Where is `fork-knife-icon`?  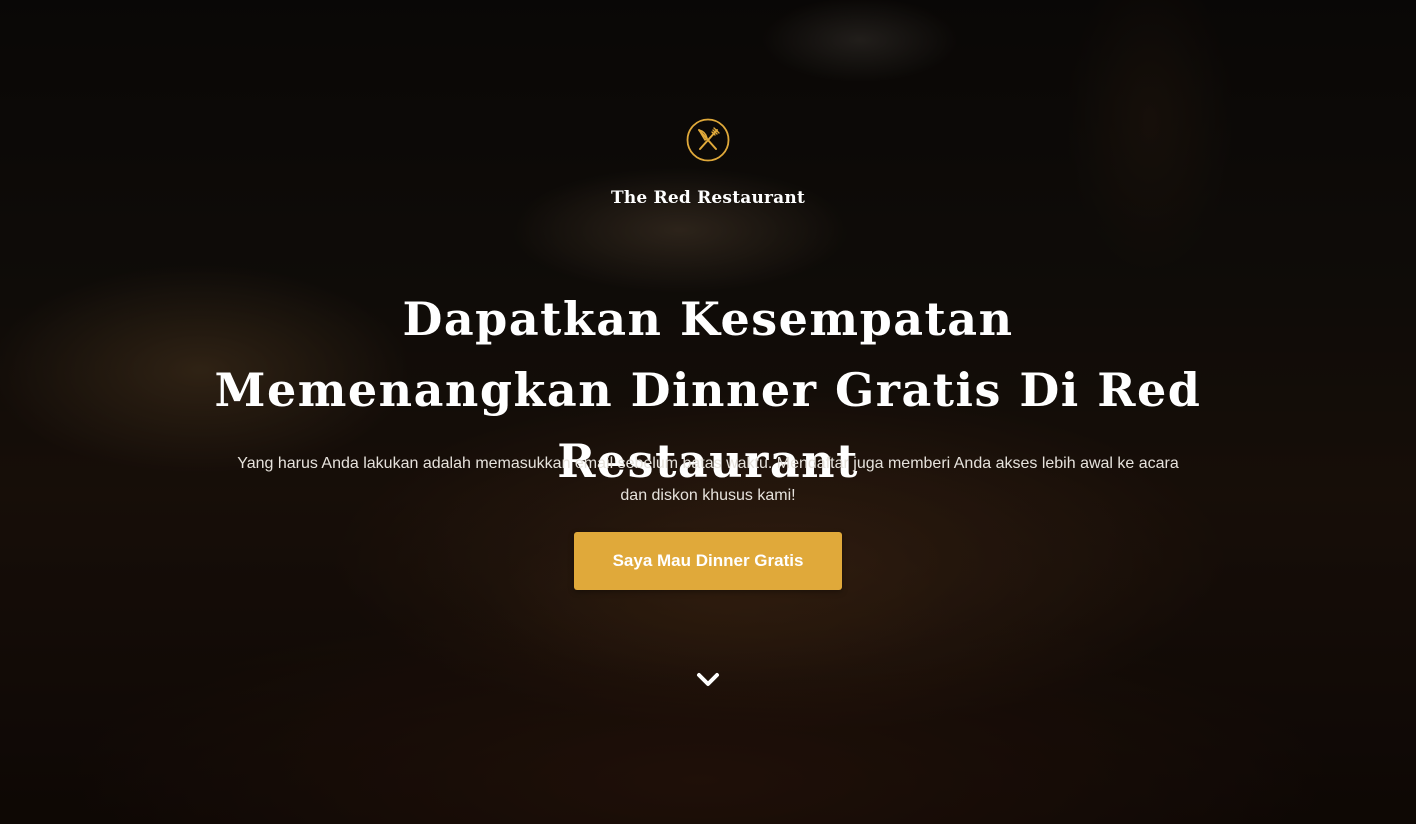
fork-knife-icon is located at coordinates (708, 140).